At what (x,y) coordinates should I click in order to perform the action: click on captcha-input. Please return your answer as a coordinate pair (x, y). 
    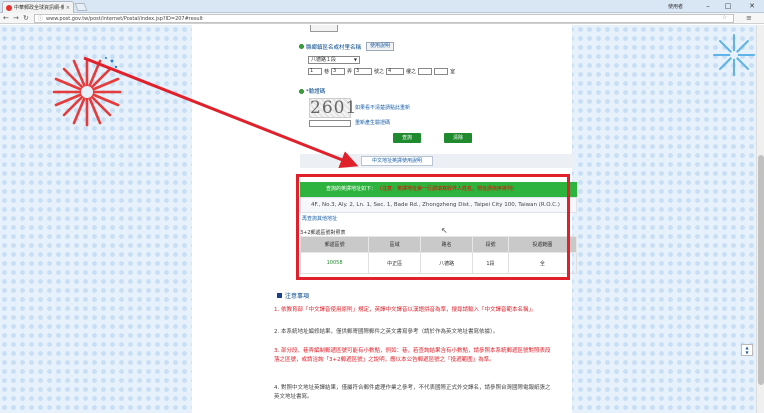
    Looking at the image, I should click on (330, 123).